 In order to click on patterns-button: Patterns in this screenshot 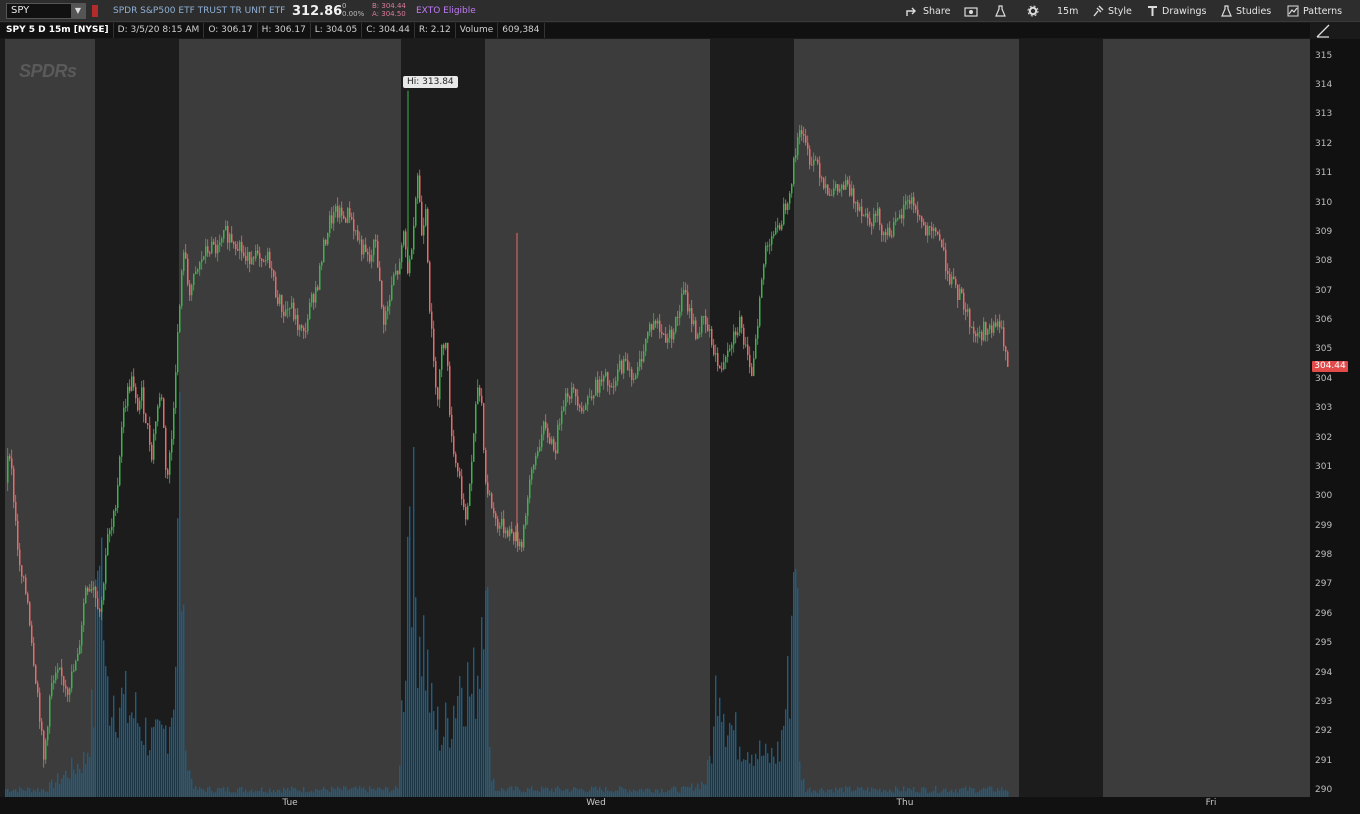, I will do `click(1314, 11)`.